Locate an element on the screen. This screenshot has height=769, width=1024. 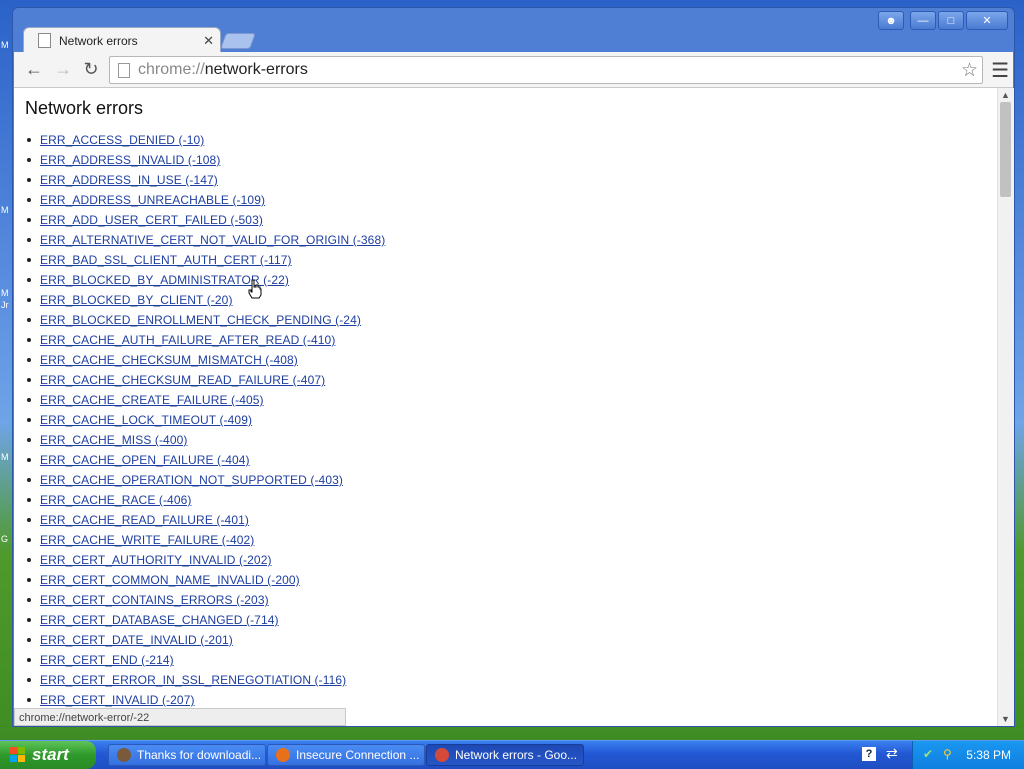
error-link: ERR_CACHE_READ_FAILURE (-401) is located at coordinates (144, 520).